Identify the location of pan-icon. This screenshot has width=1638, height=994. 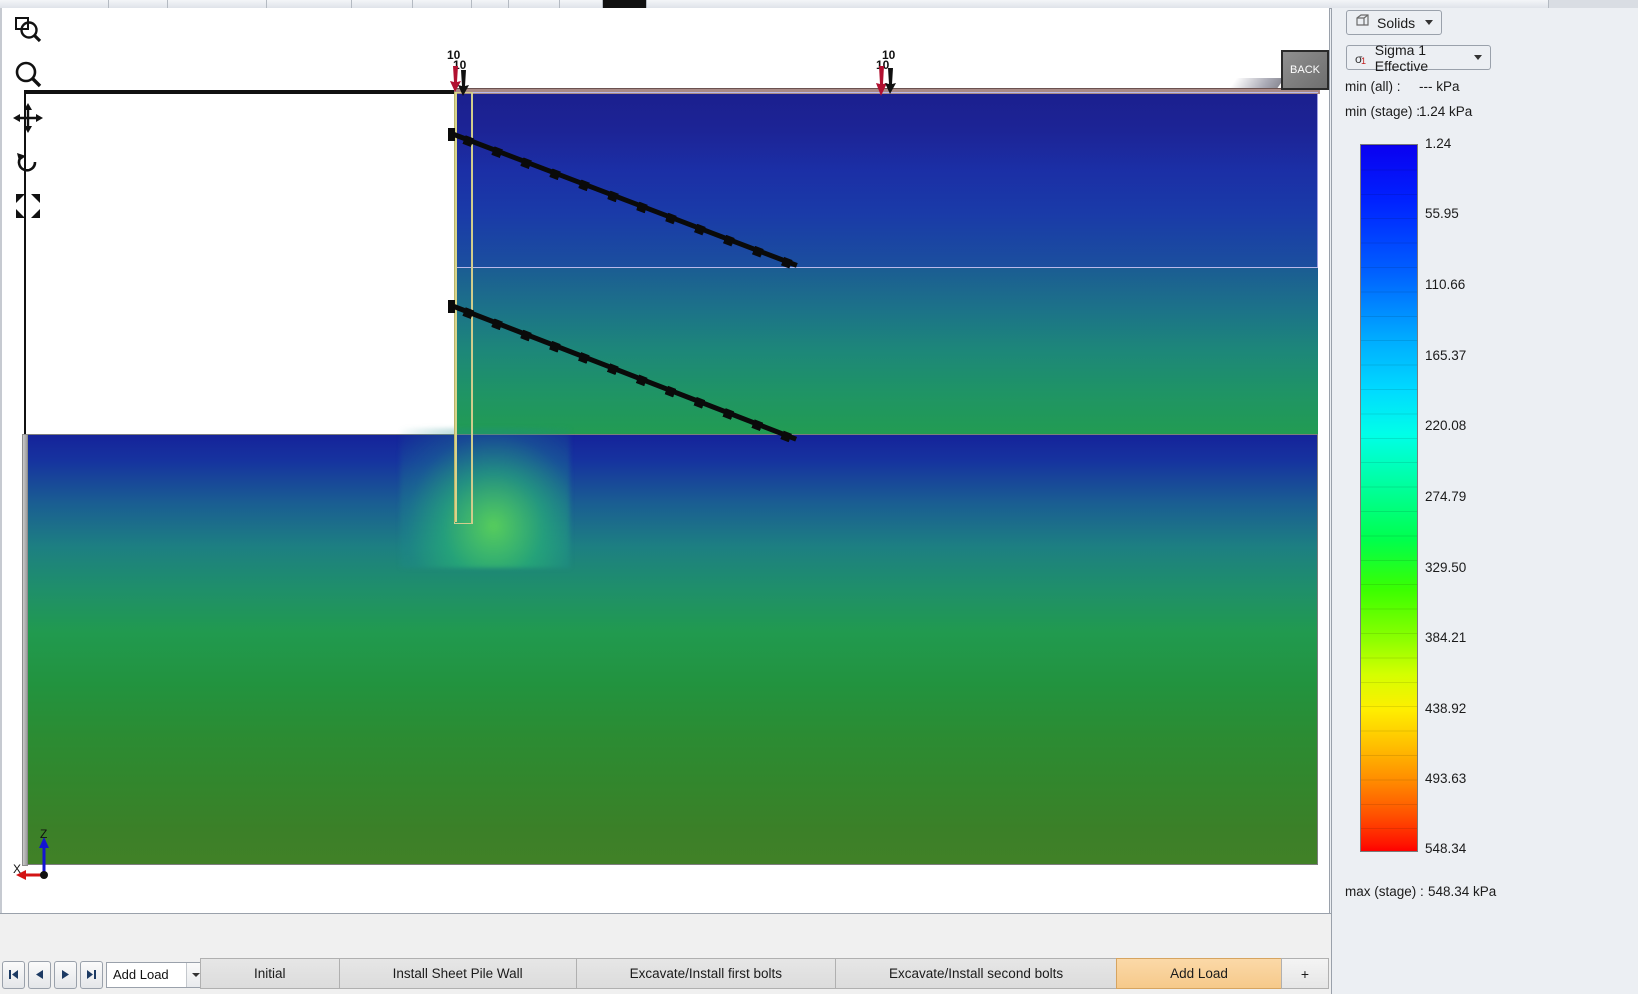
(28, 118).